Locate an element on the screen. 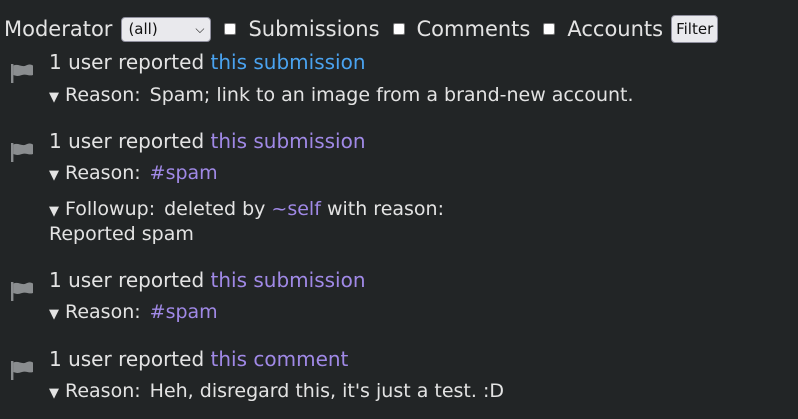 The image size is (798, 419). moderator-select: (all) ⌵ is located at coordinates (166, 29).